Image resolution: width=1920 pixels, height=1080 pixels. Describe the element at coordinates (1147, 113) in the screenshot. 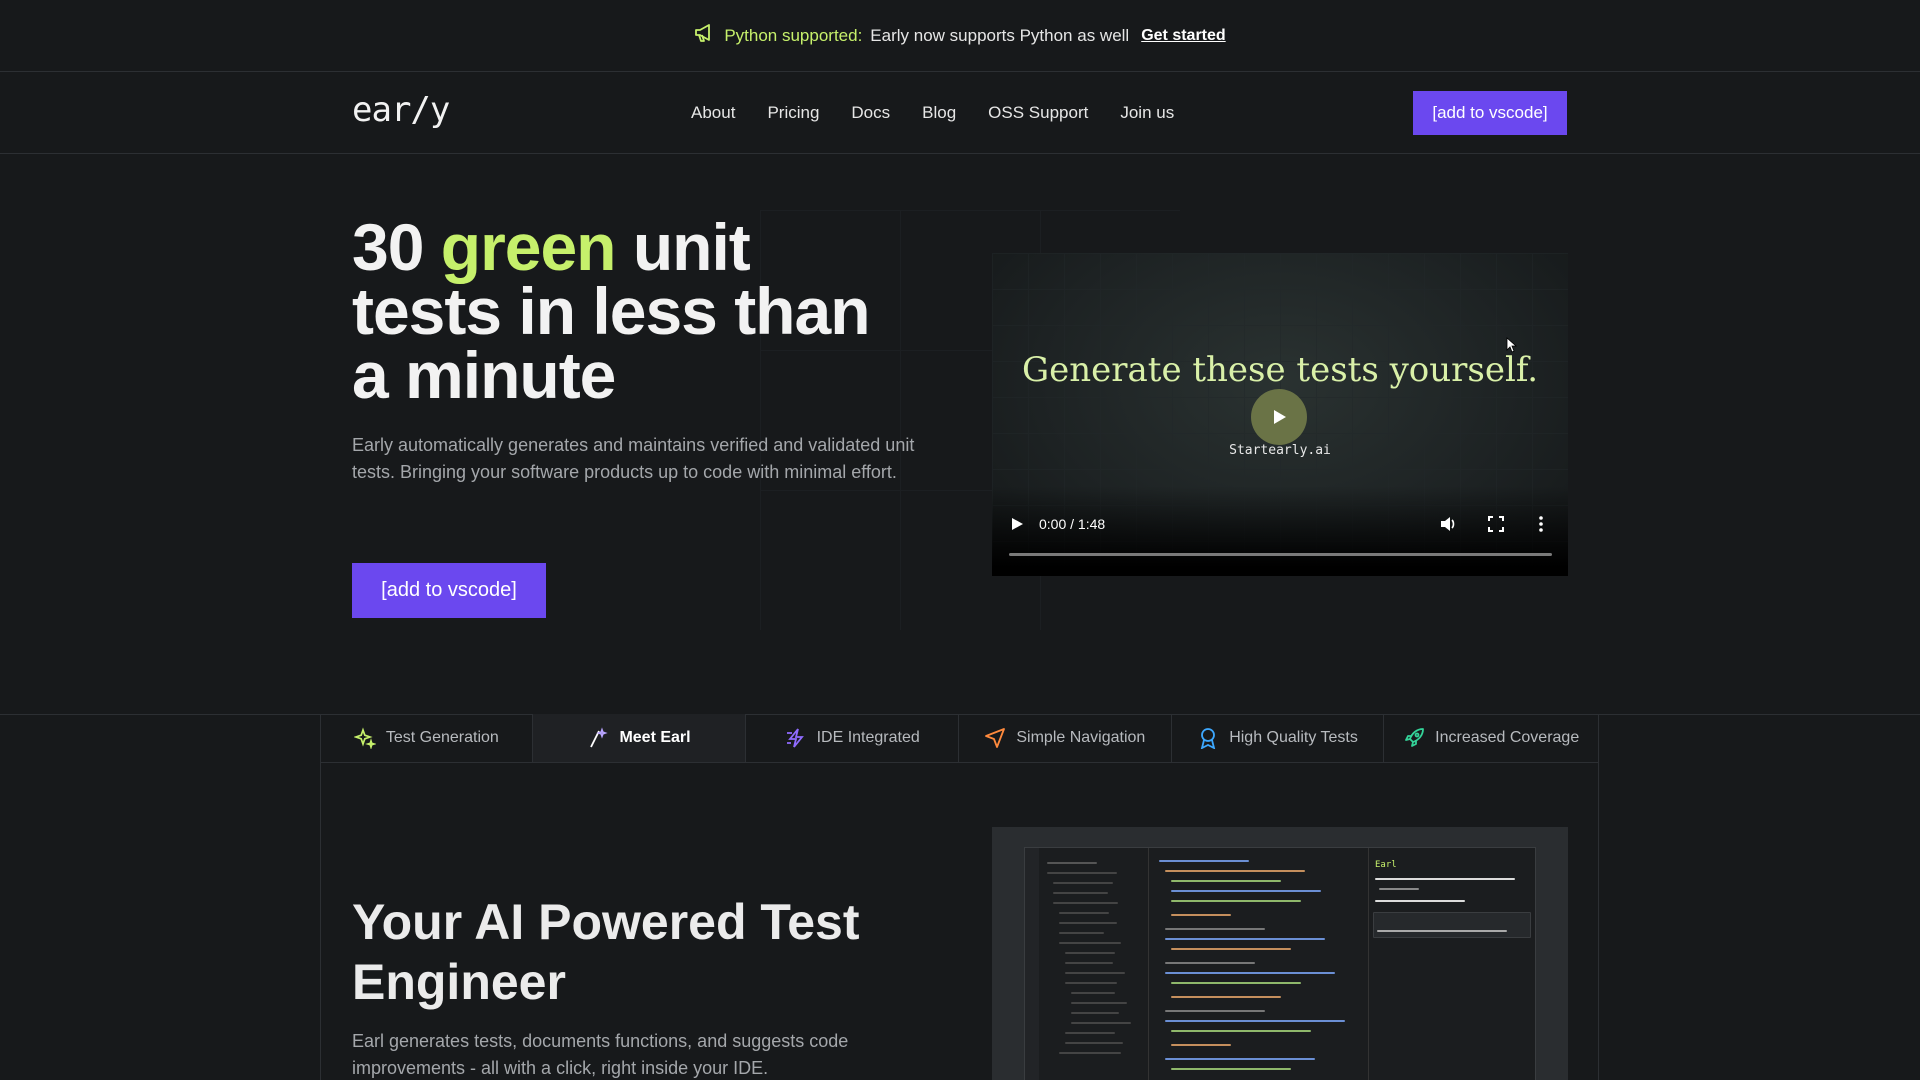

I see `nav-link-join-us: Join us` at that location.